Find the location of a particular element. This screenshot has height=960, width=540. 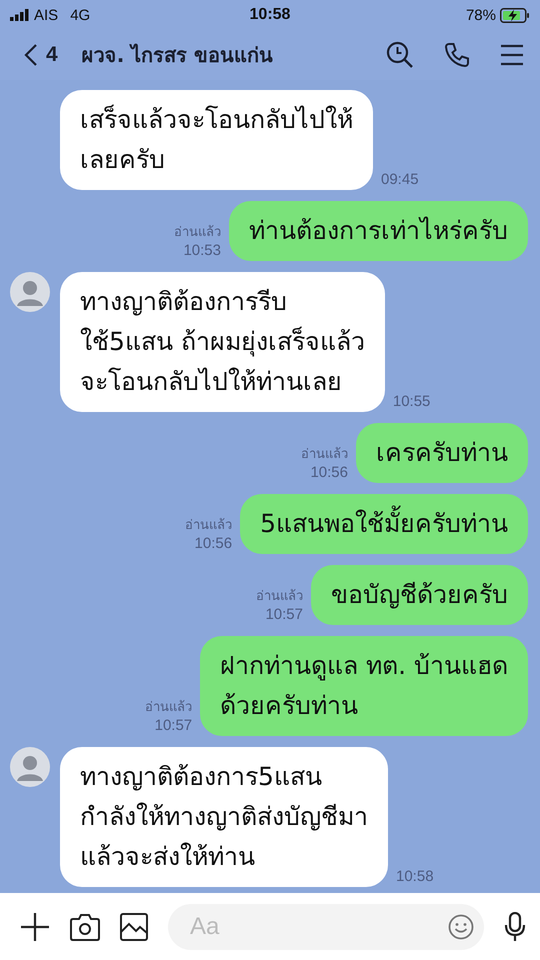

incoming-message-bubble: ทางญาติต้องการ5แสน กำลังให้ทางญาติส่งบัญชีมา แล้วจะส่งให้ท่าน is located at coordinates (224, 817).